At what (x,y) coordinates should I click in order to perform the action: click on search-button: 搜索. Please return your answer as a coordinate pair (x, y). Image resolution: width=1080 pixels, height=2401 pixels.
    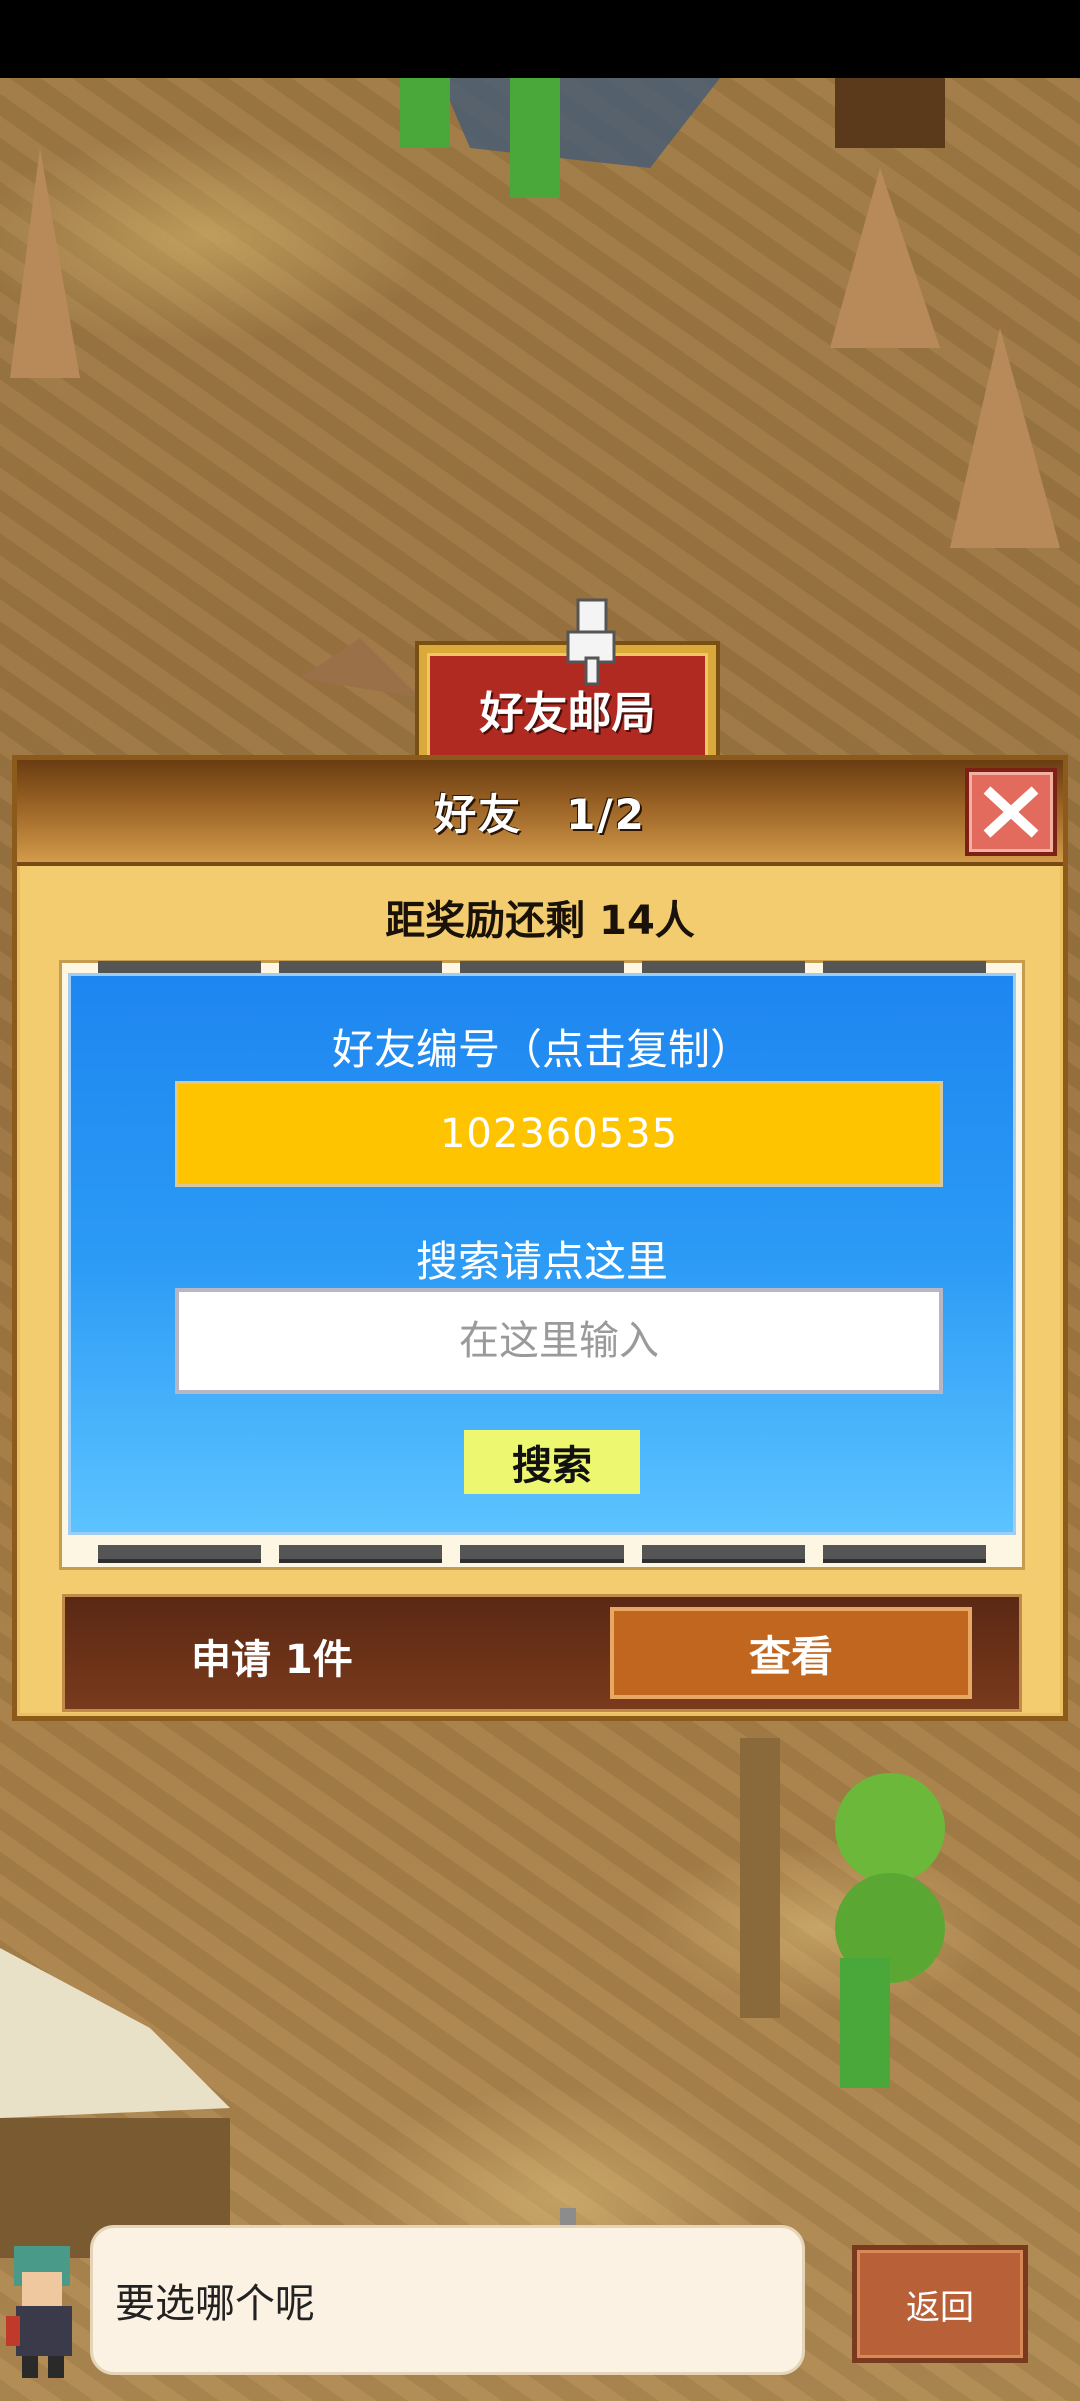
    Looking at the image, I should click on (552, 1462).